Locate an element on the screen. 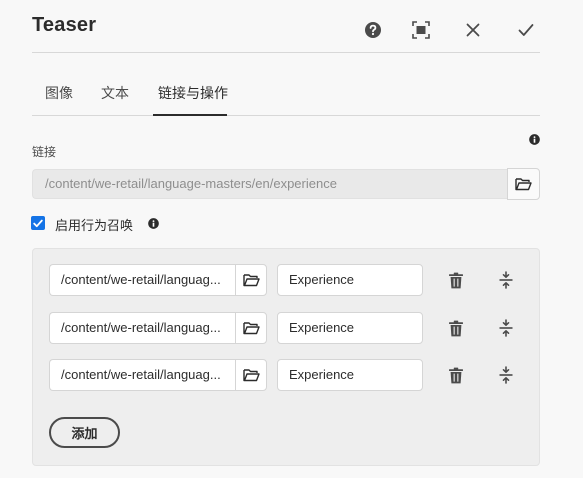 The image size is (583, 478). done-button is located at coordinates (526, 30).